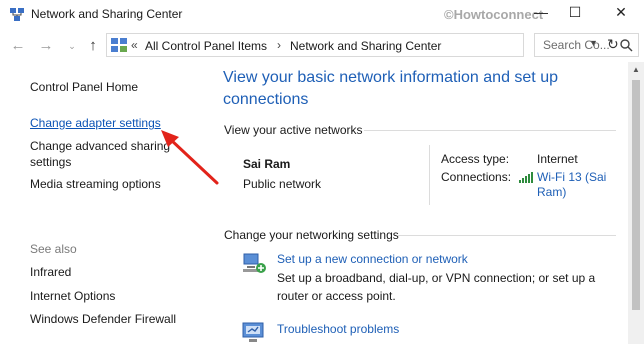 The width and height of the screenshot is (644, 346). Describe the element at coordinates (93, 46) in the screenshot. I see `up-arrow-icon: ↑` at that location.